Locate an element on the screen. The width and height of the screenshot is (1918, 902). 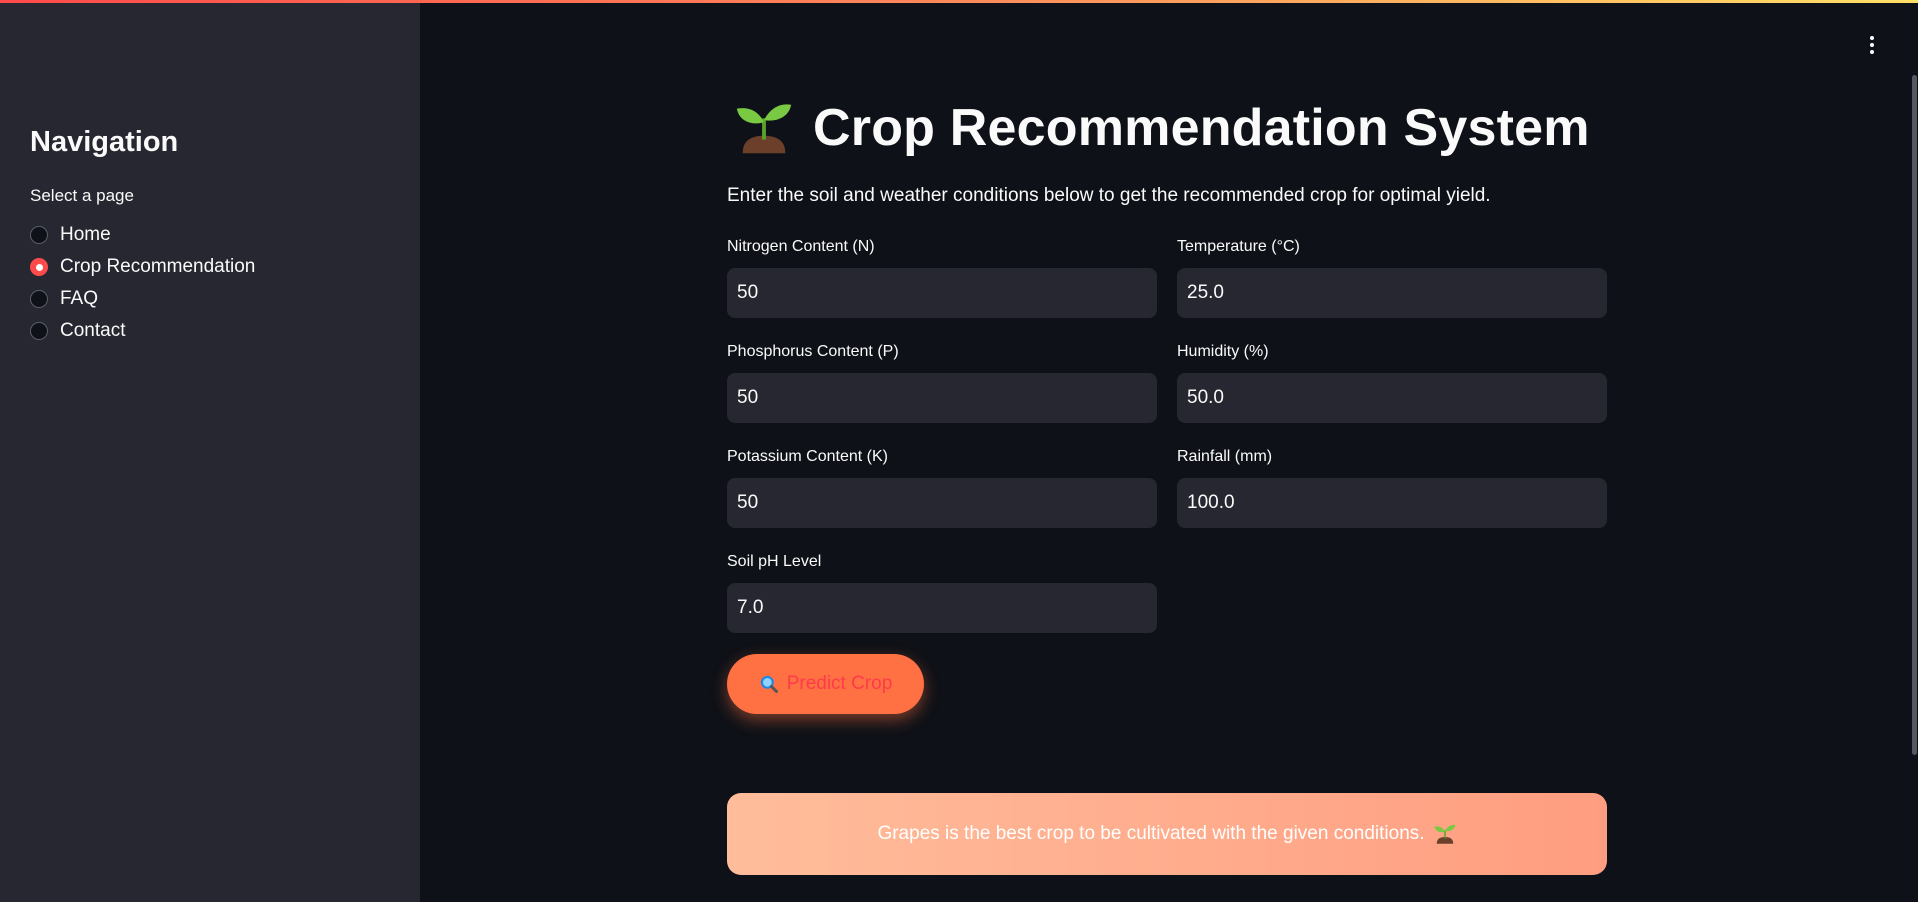
sidebar-heading: Navigation is located at coordinates (104, 142).